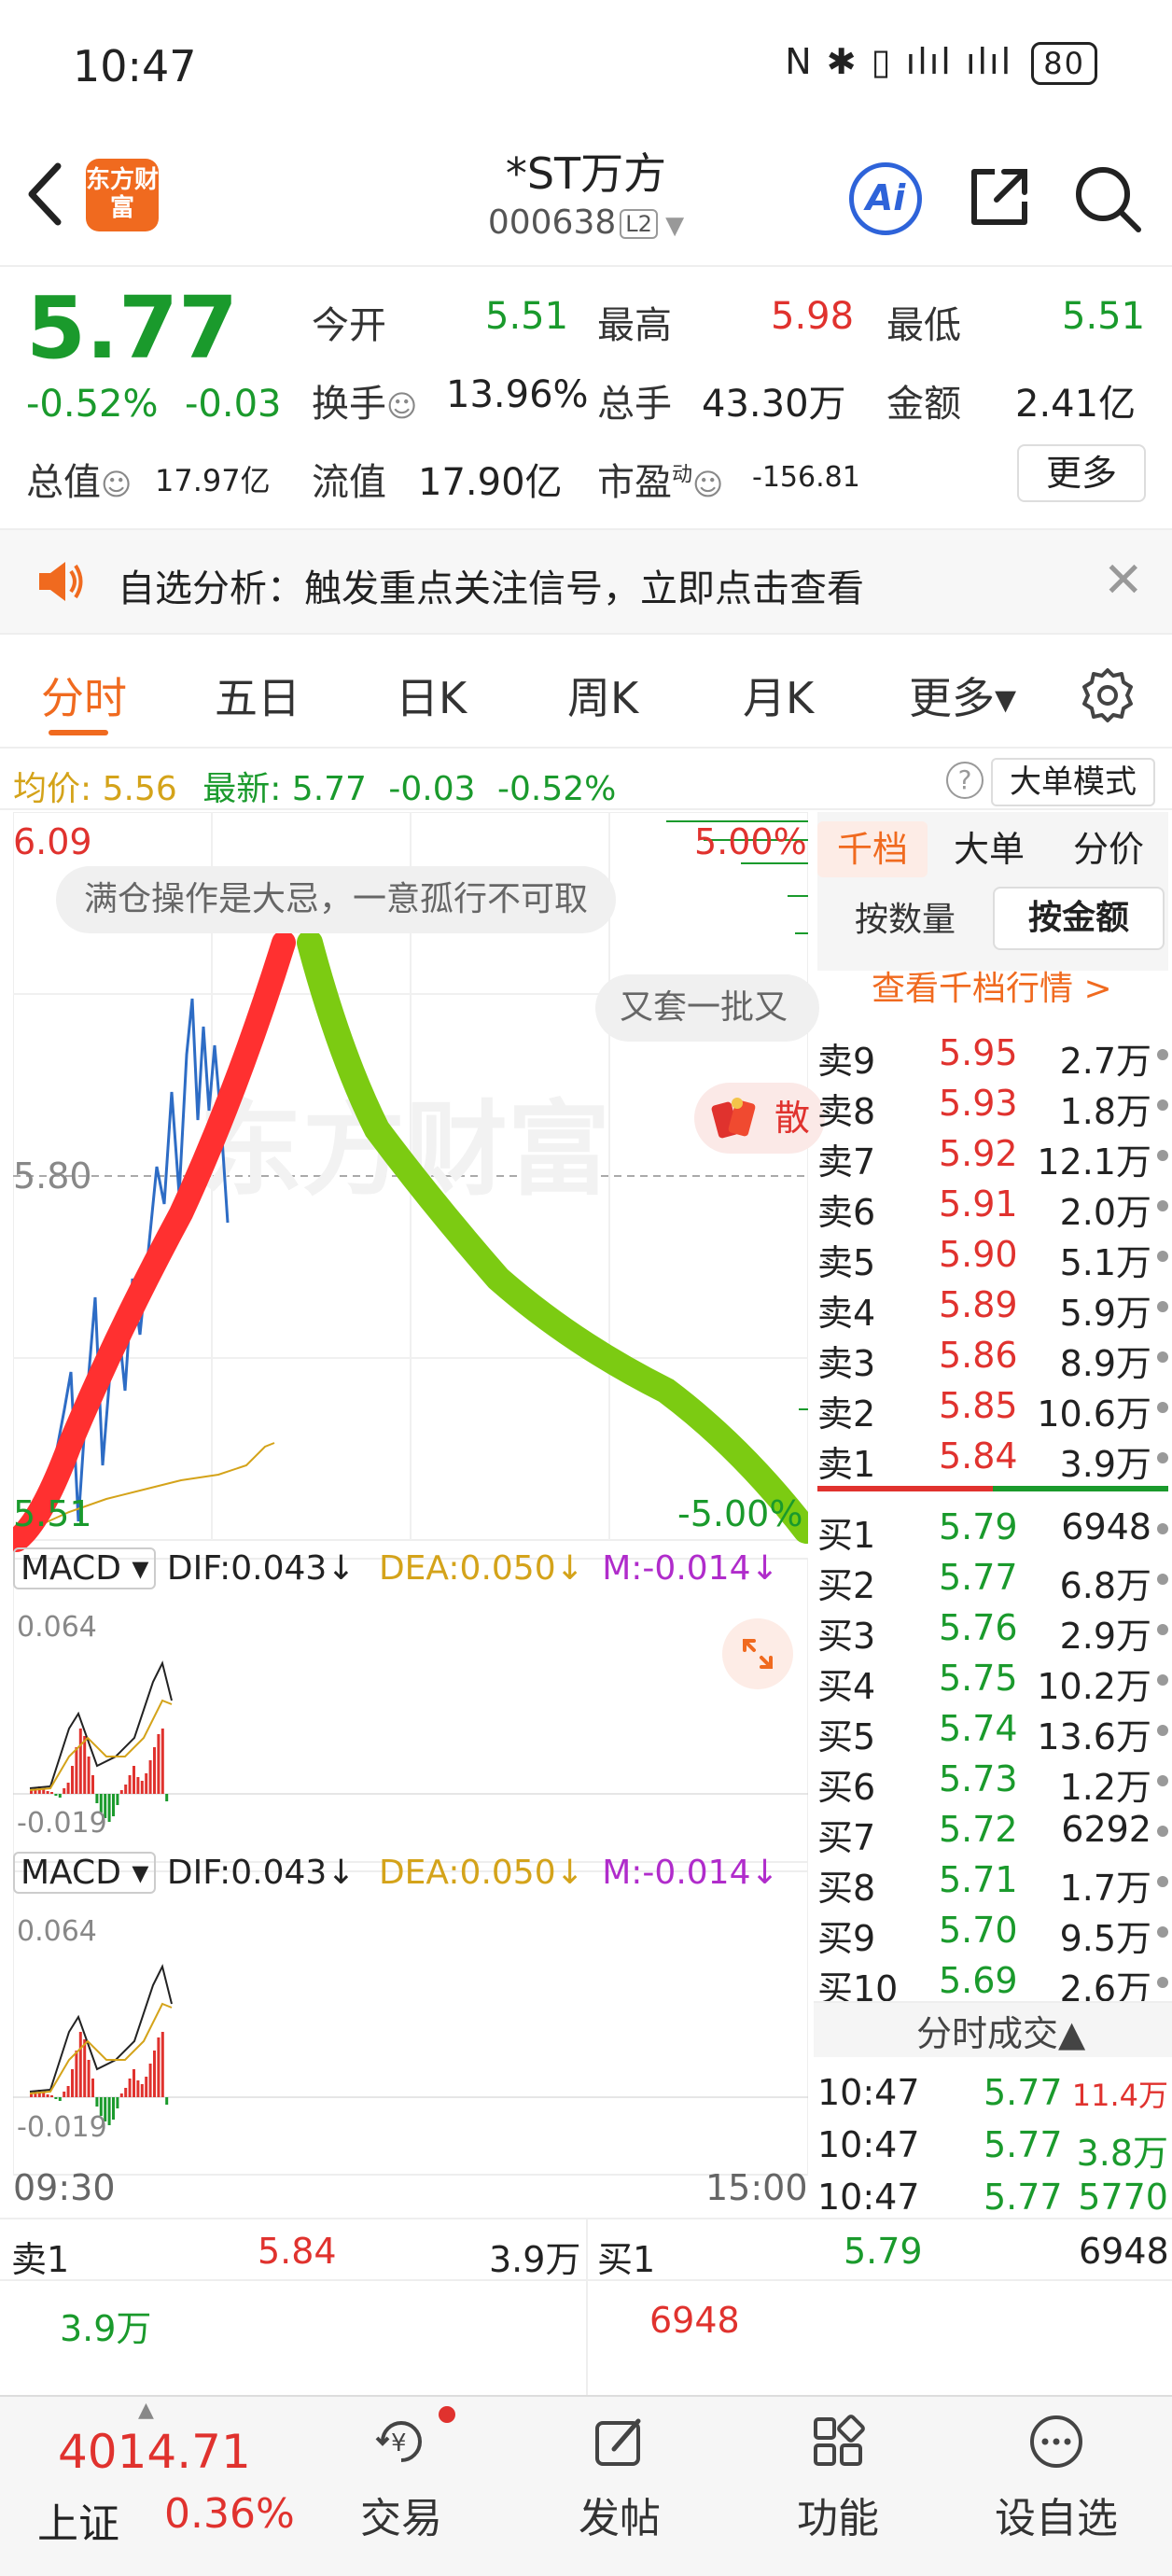  Describe the element at coordinates (978, 1930) in the screenshot. I see `bid-price: 5.70` at that location.